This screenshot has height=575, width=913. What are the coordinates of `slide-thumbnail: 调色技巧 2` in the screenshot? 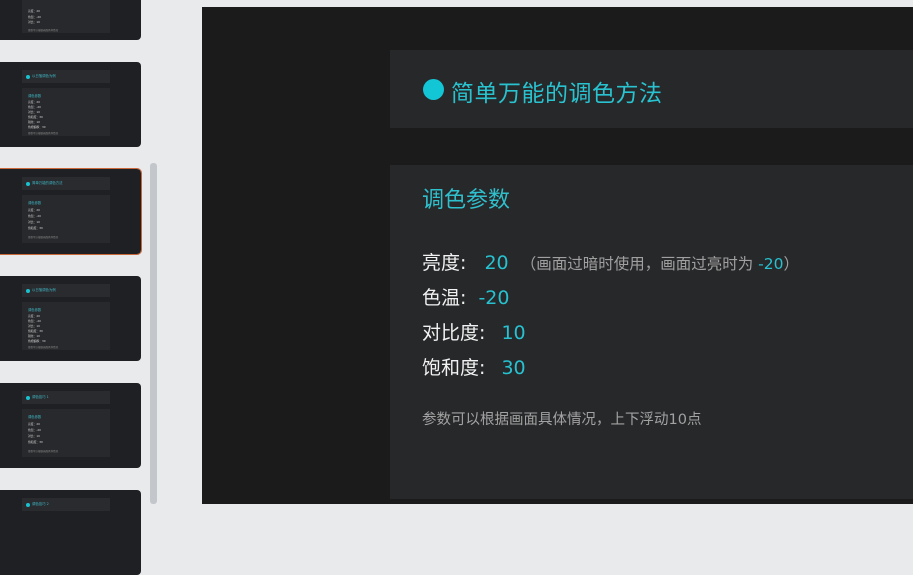 It's located at (70, 532).